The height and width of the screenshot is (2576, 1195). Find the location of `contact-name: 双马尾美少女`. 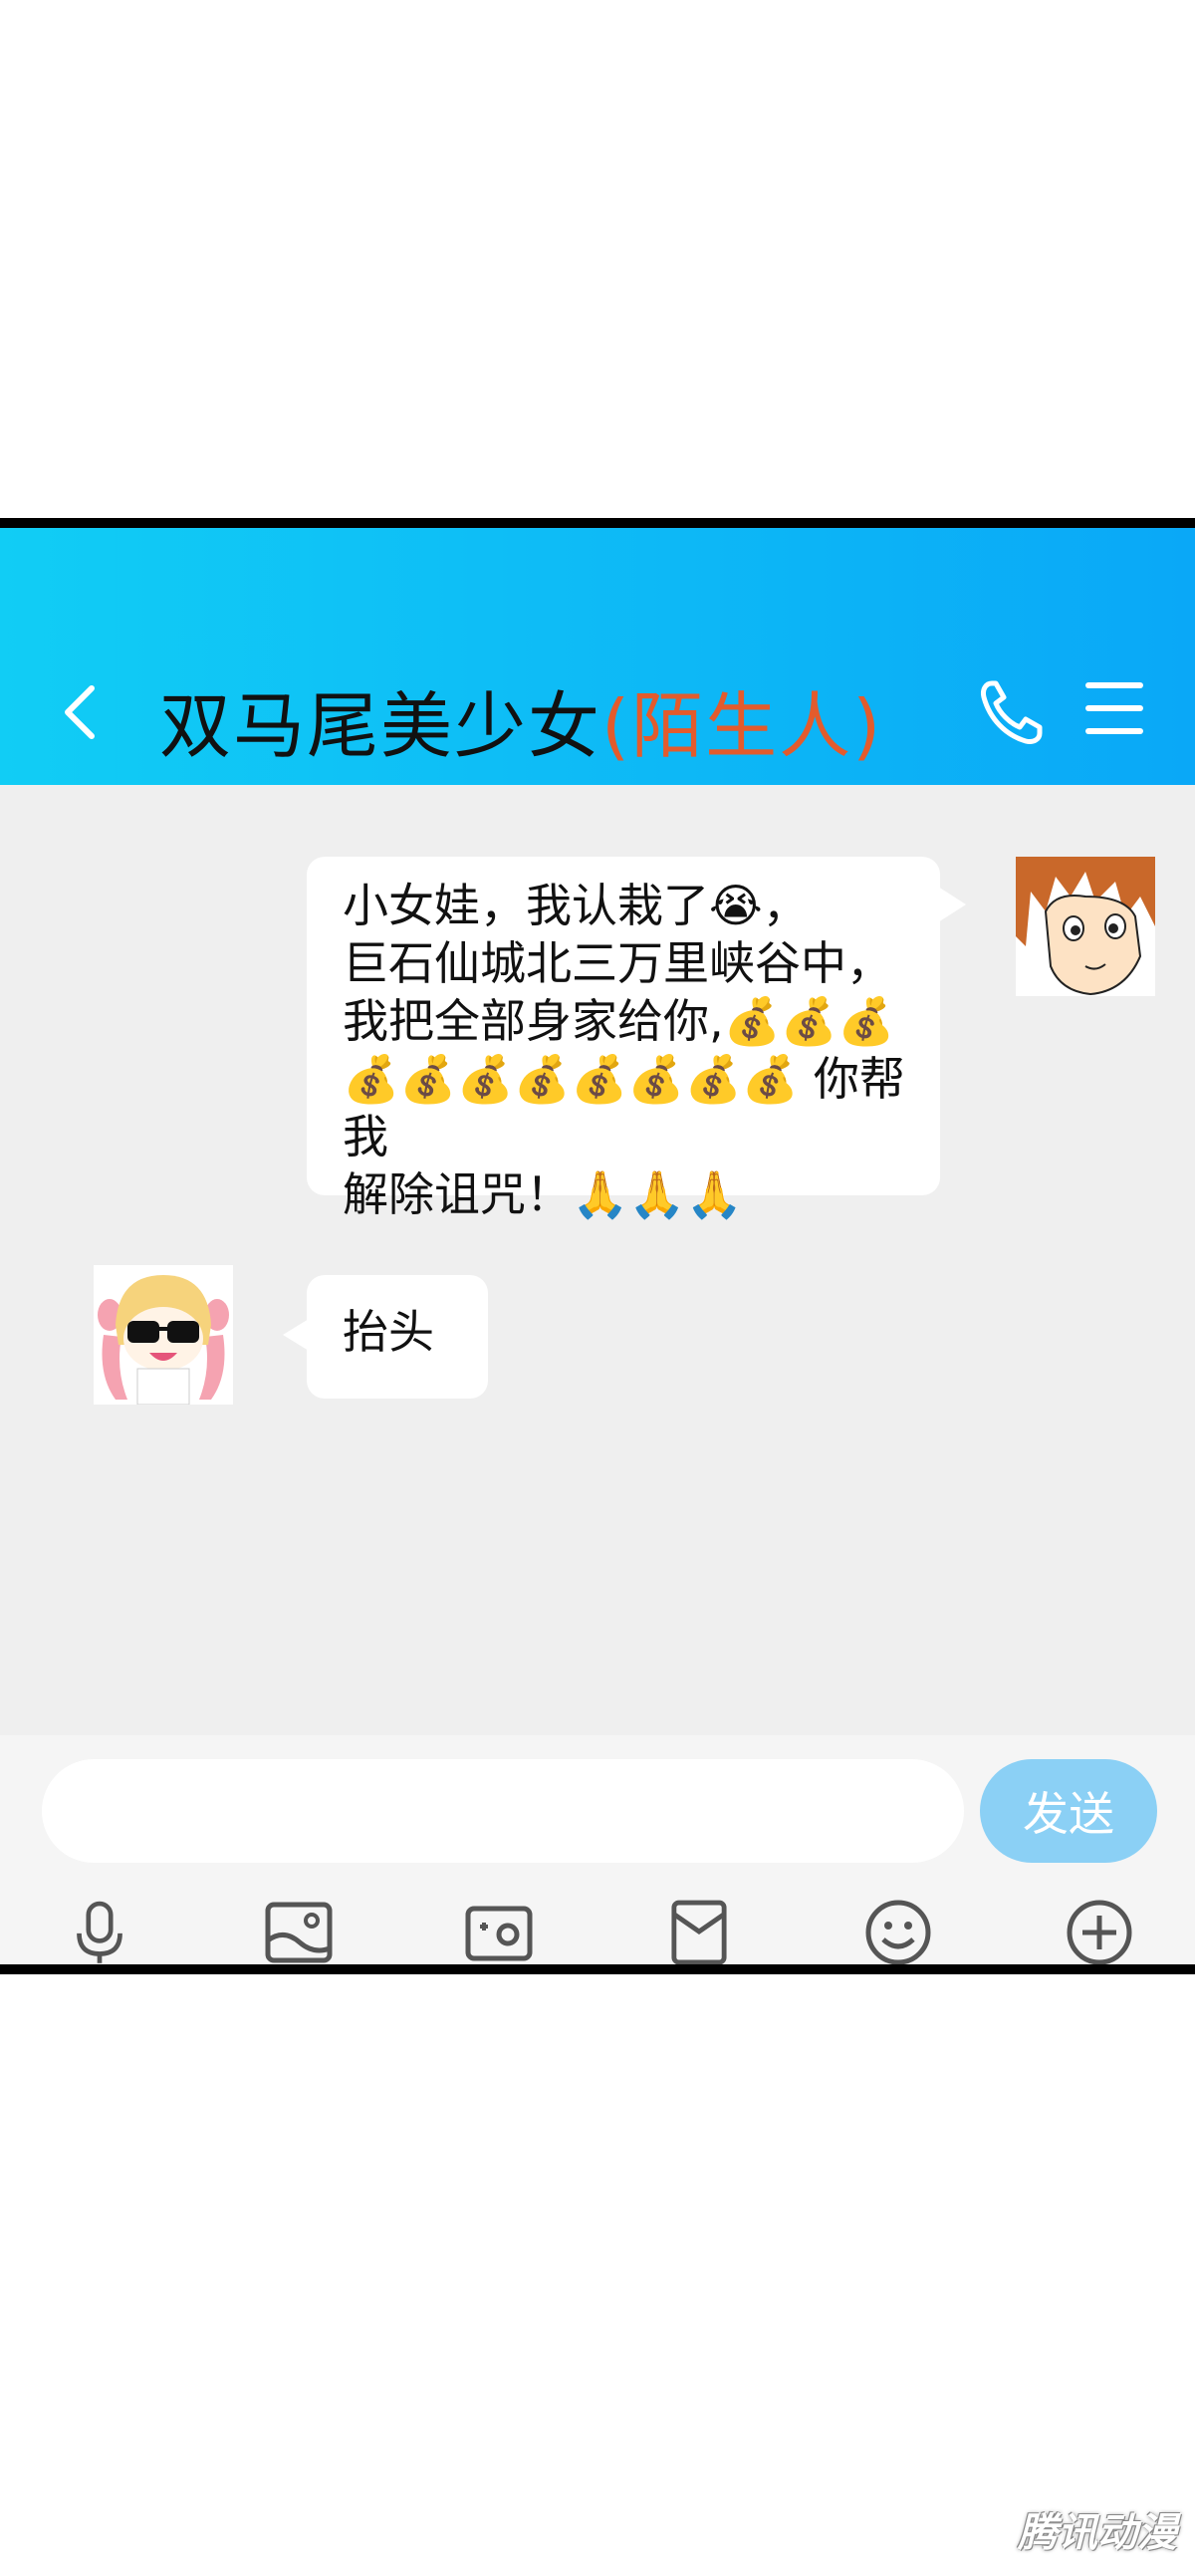

contact-name: 双马尾美少女 is located at coordinates (380, 726).